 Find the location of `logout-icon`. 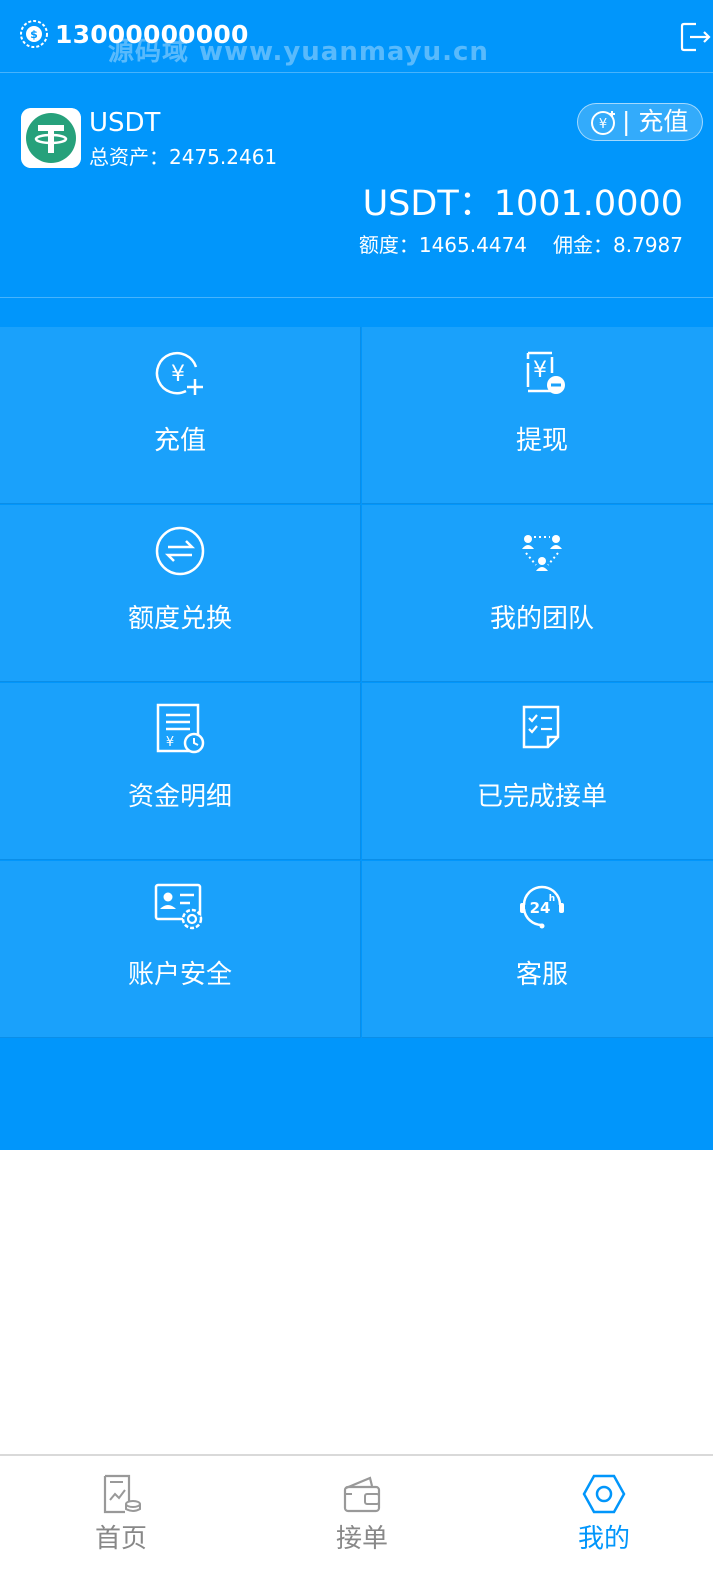

logout-icon is located at coordinates (695, 37).